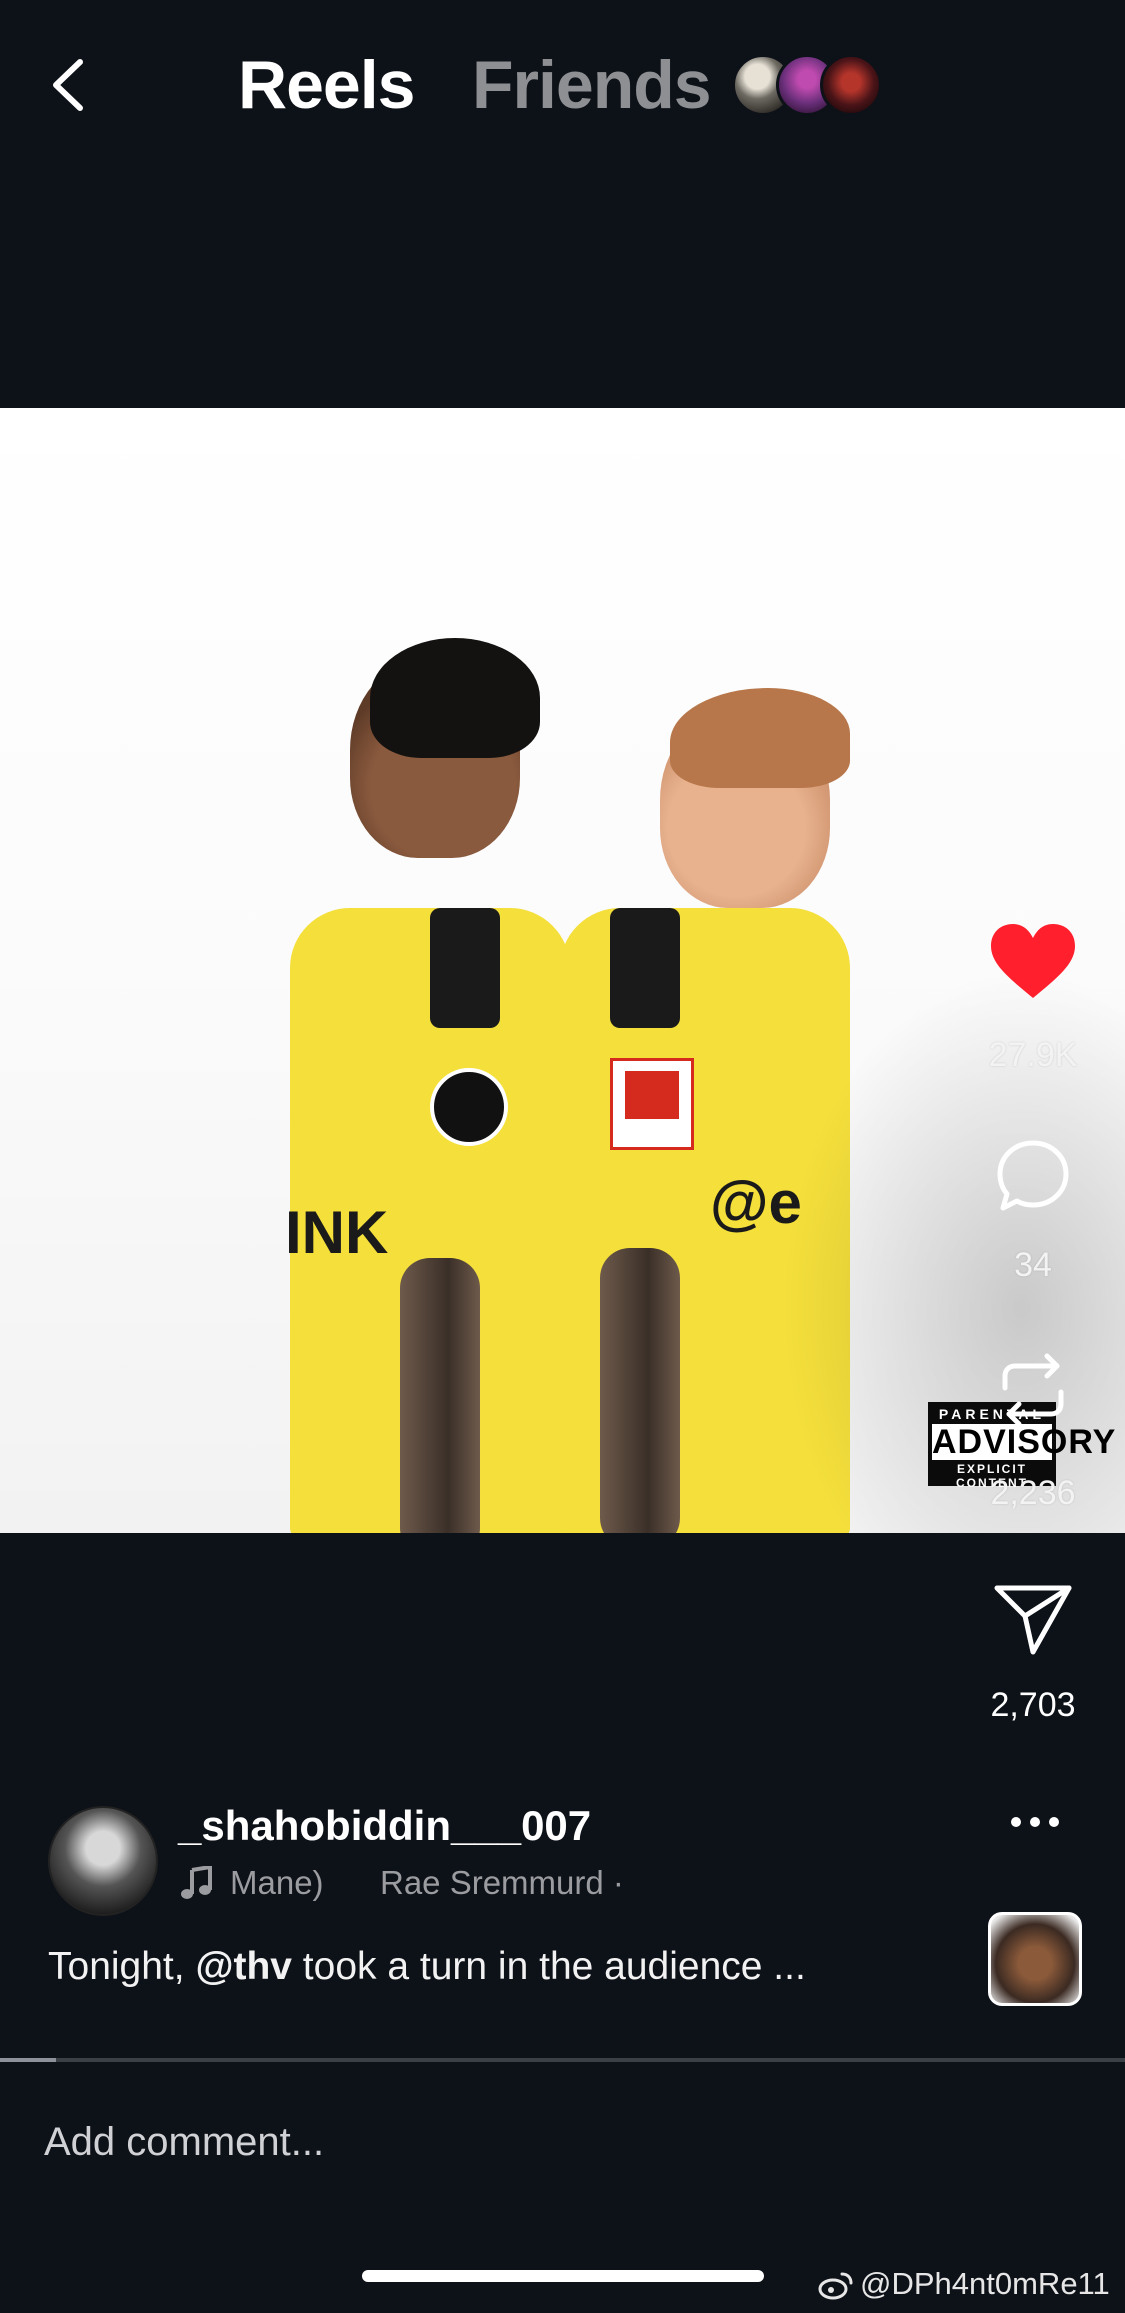  I want to click on send-icon, so click(1033, 1620).